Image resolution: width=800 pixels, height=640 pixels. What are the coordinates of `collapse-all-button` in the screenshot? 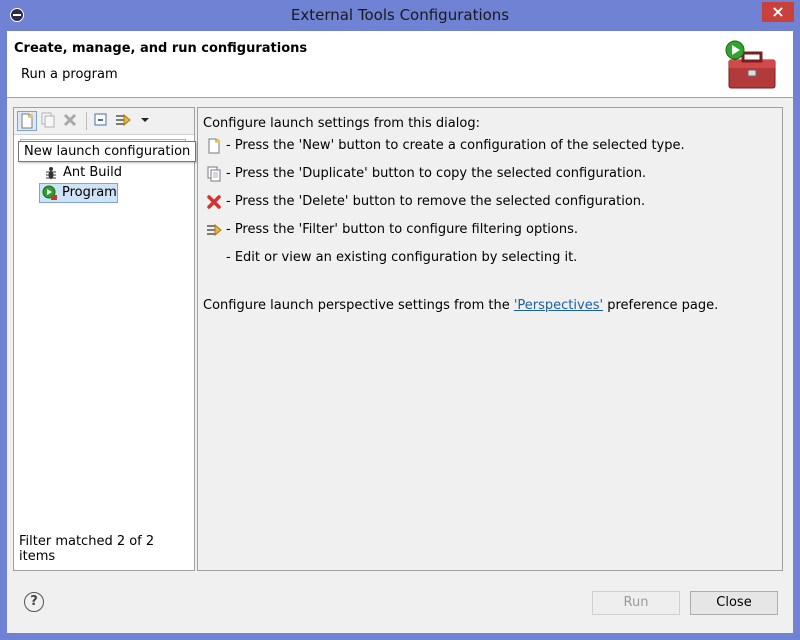 It's located at (102, 121).